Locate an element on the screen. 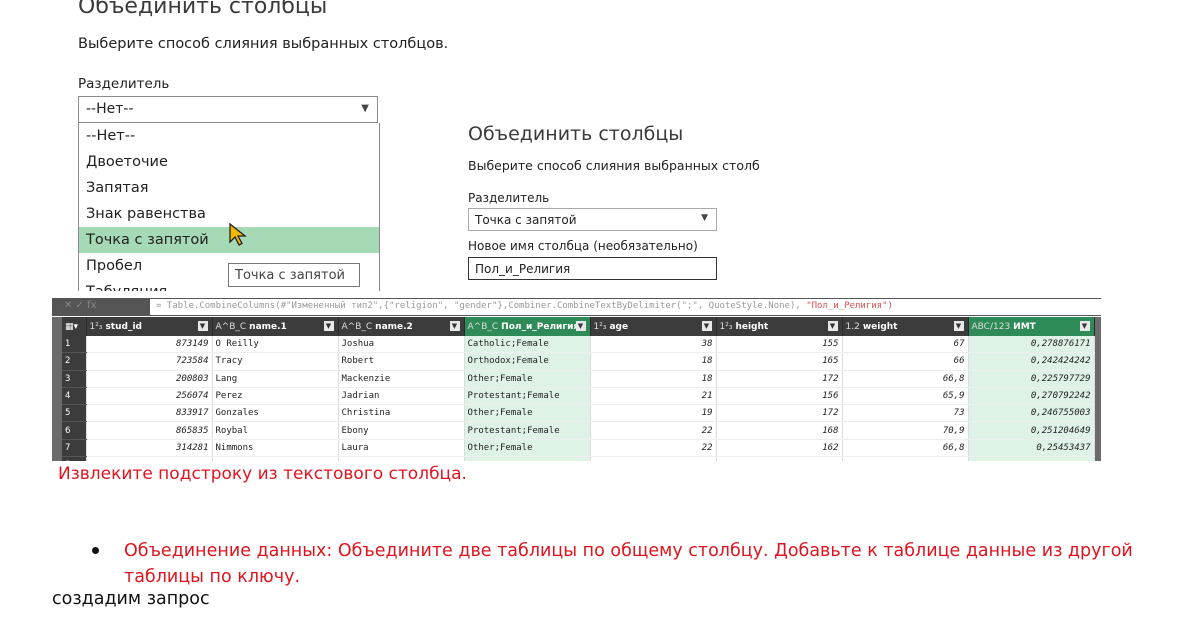 This screenshot has width=1181, height=620. table-cell: Perez is located at coordinates (275, 396).